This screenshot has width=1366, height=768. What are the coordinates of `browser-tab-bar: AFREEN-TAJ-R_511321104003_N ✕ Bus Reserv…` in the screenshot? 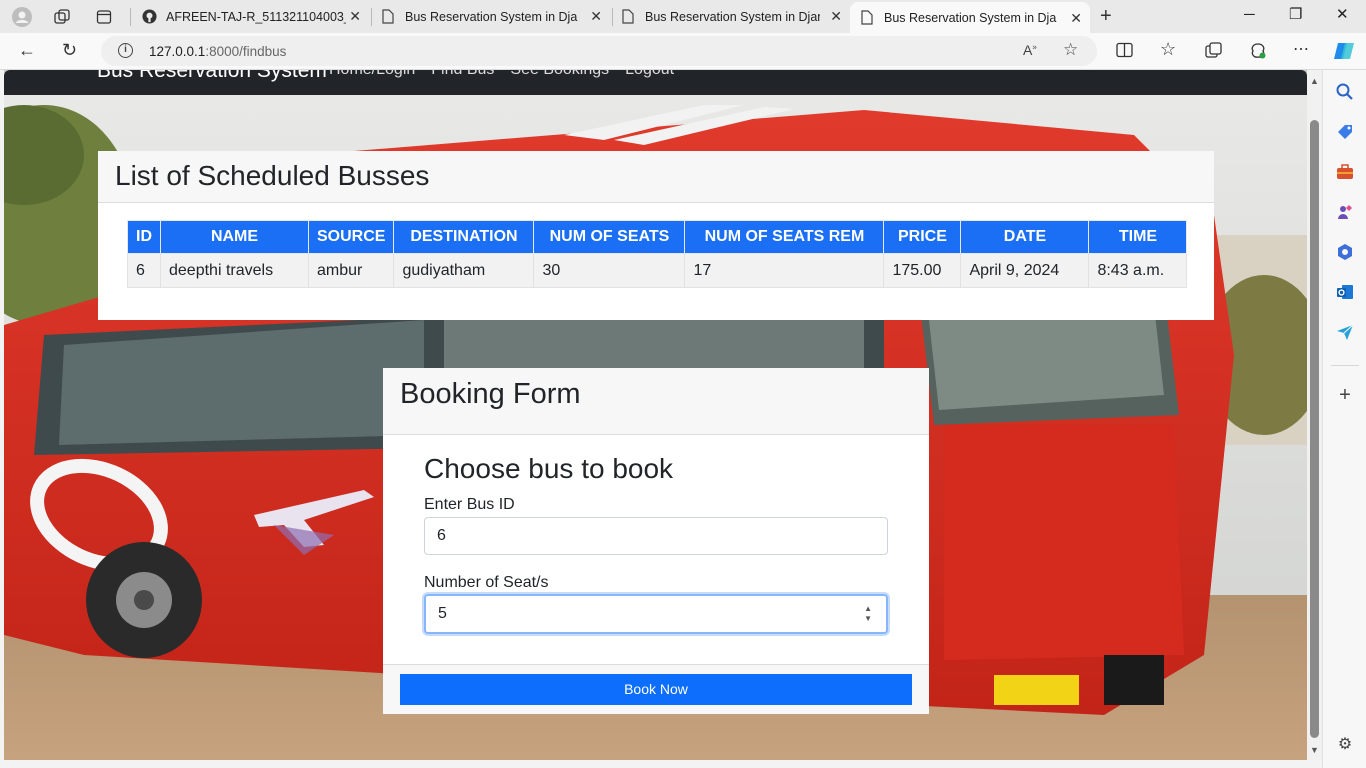 It's located at (683, 16).